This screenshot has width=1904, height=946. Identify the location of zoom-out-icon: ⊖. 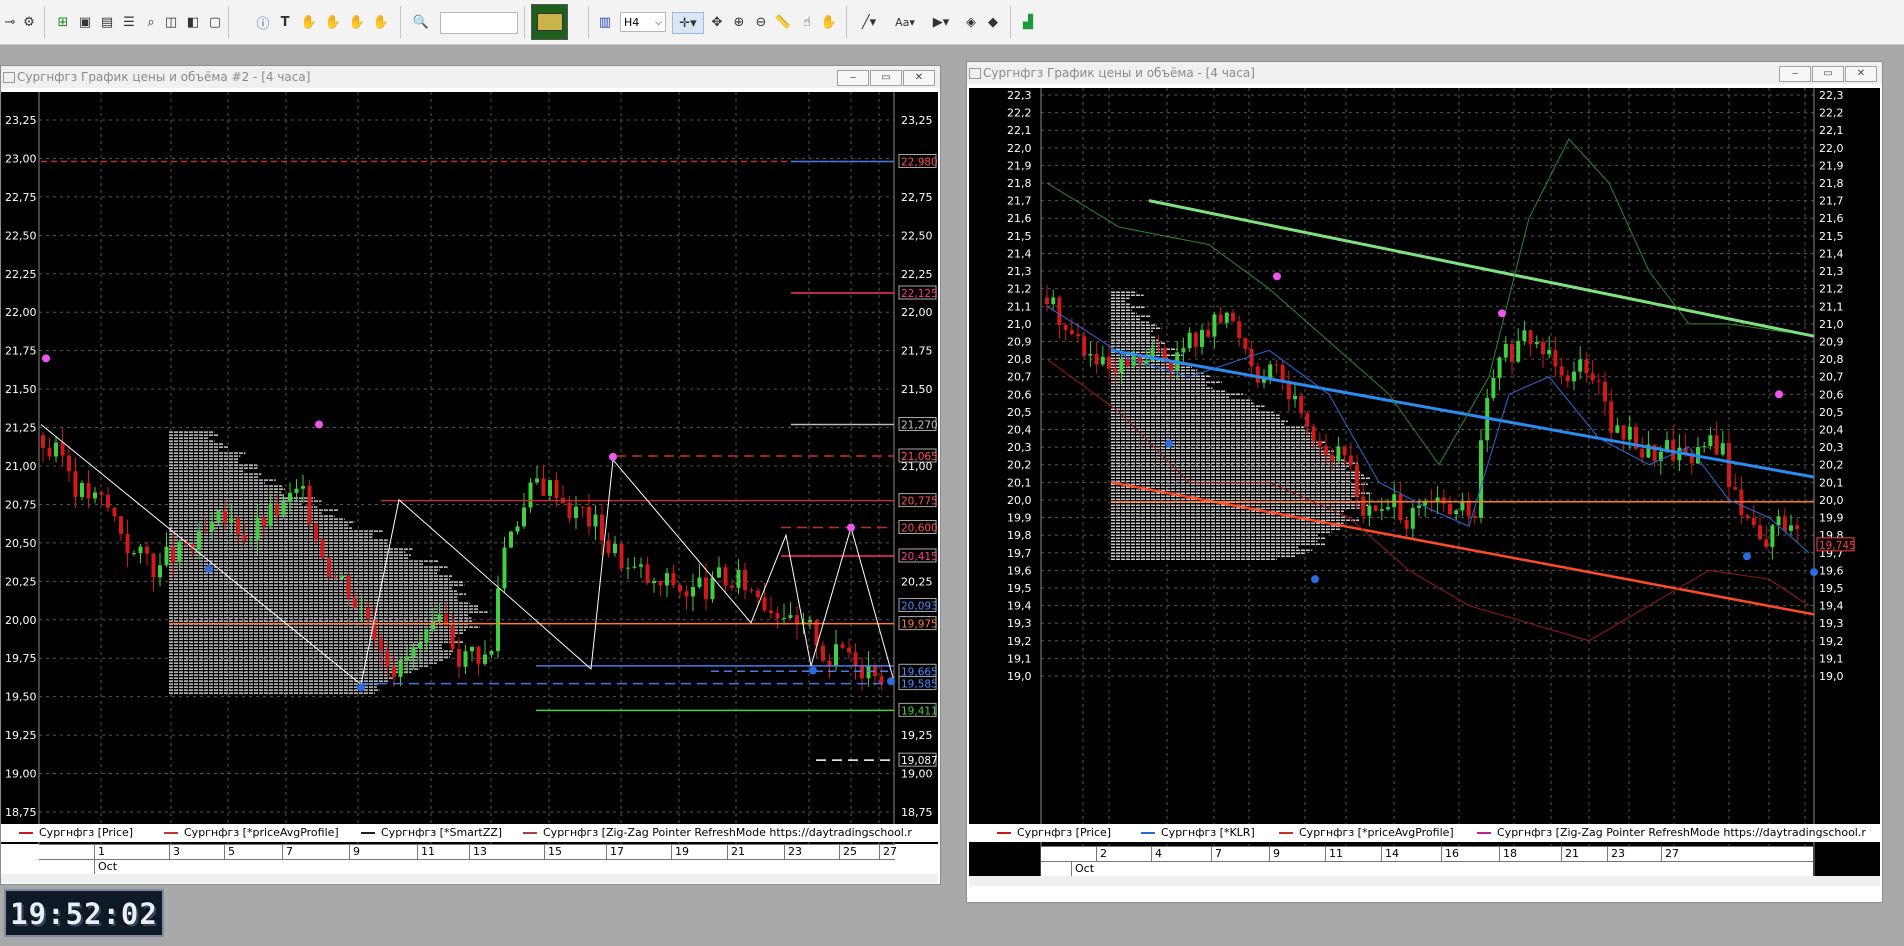
(761, 22).